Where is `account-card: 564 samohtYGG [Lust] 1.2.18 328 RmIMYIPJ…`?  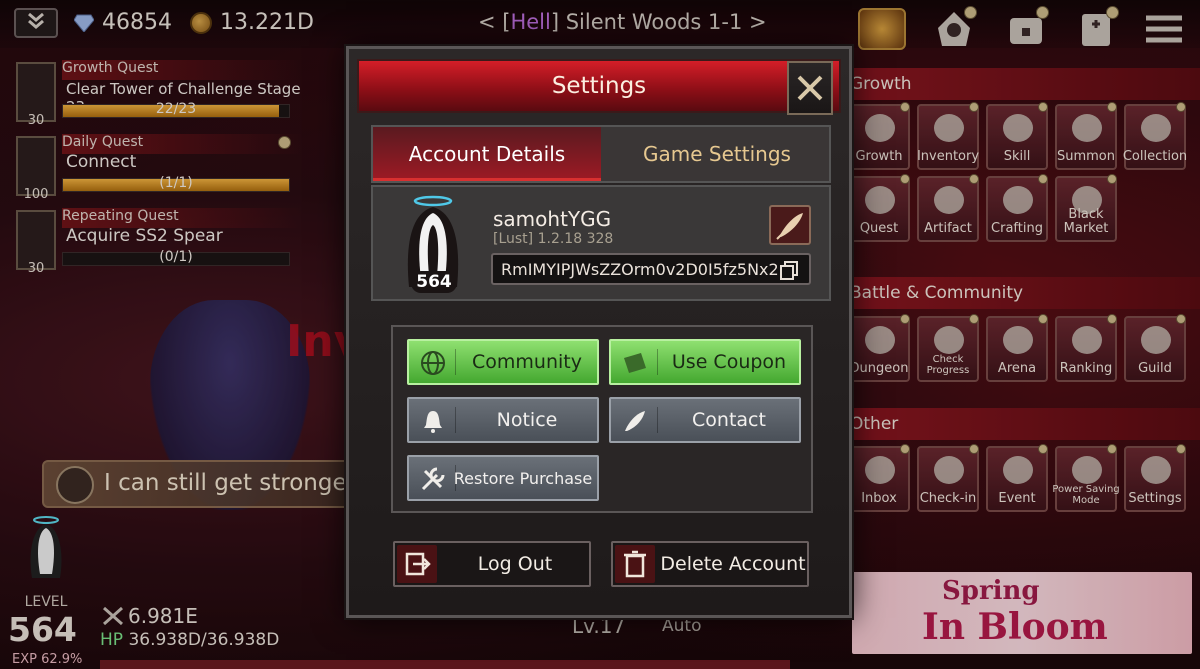 account-card: 564 samohtYGG [Lust] 1.2.18 328 RmIMYIPJ… is located at coordinates (601, 243).